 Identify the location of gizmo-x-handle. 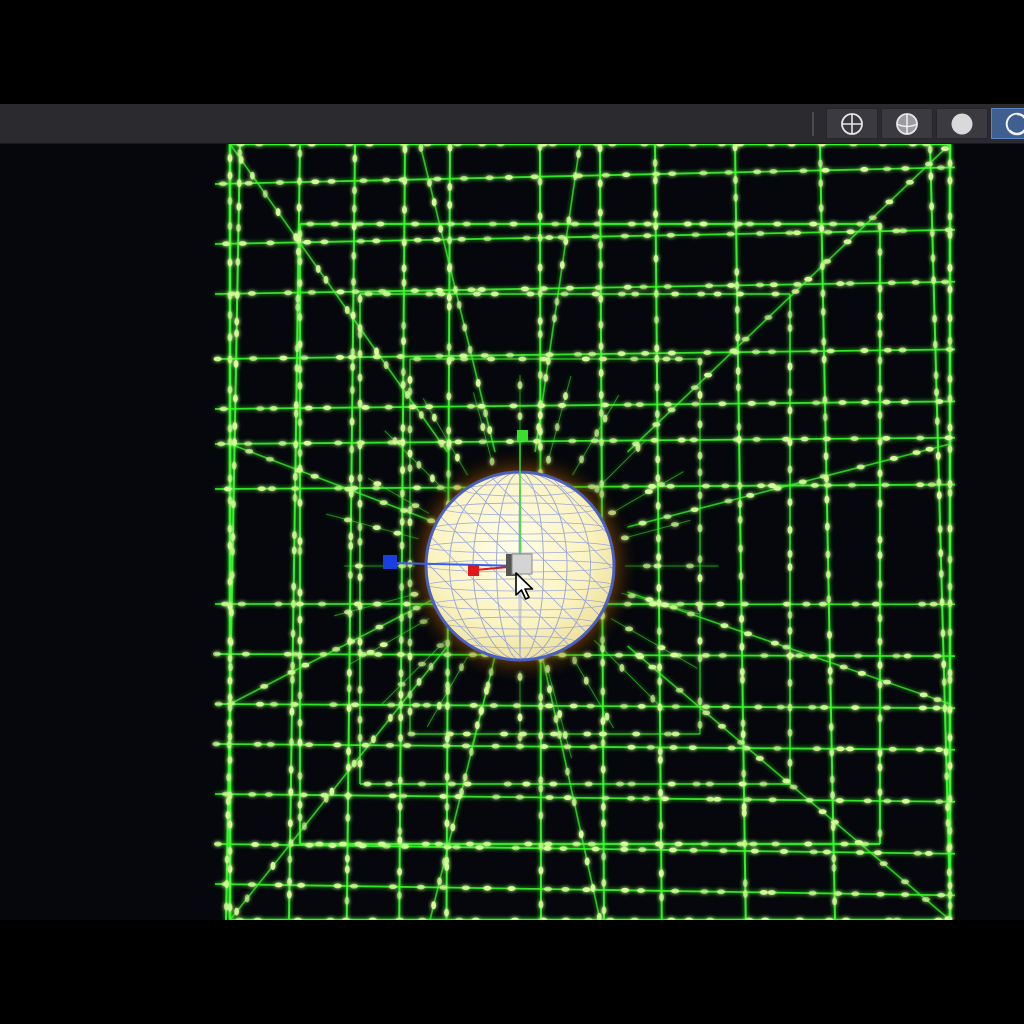
(473, 570).